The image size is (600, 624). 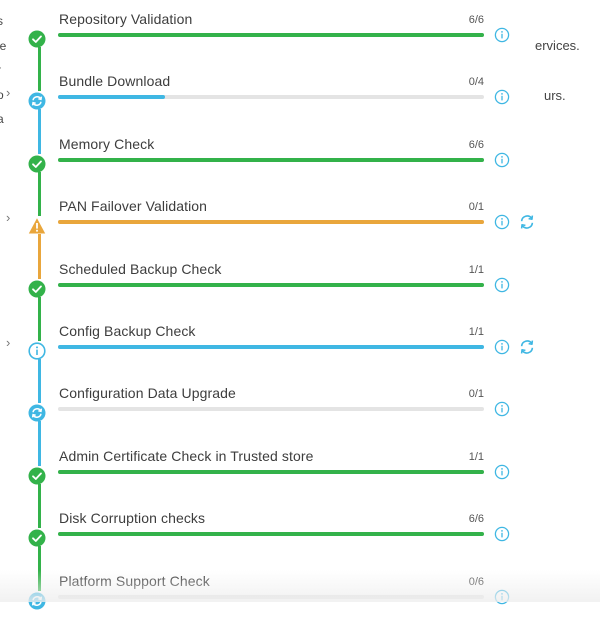 I want to click on check-step: Scheduled Backup Check 1/1, so click(x=300, y=281).